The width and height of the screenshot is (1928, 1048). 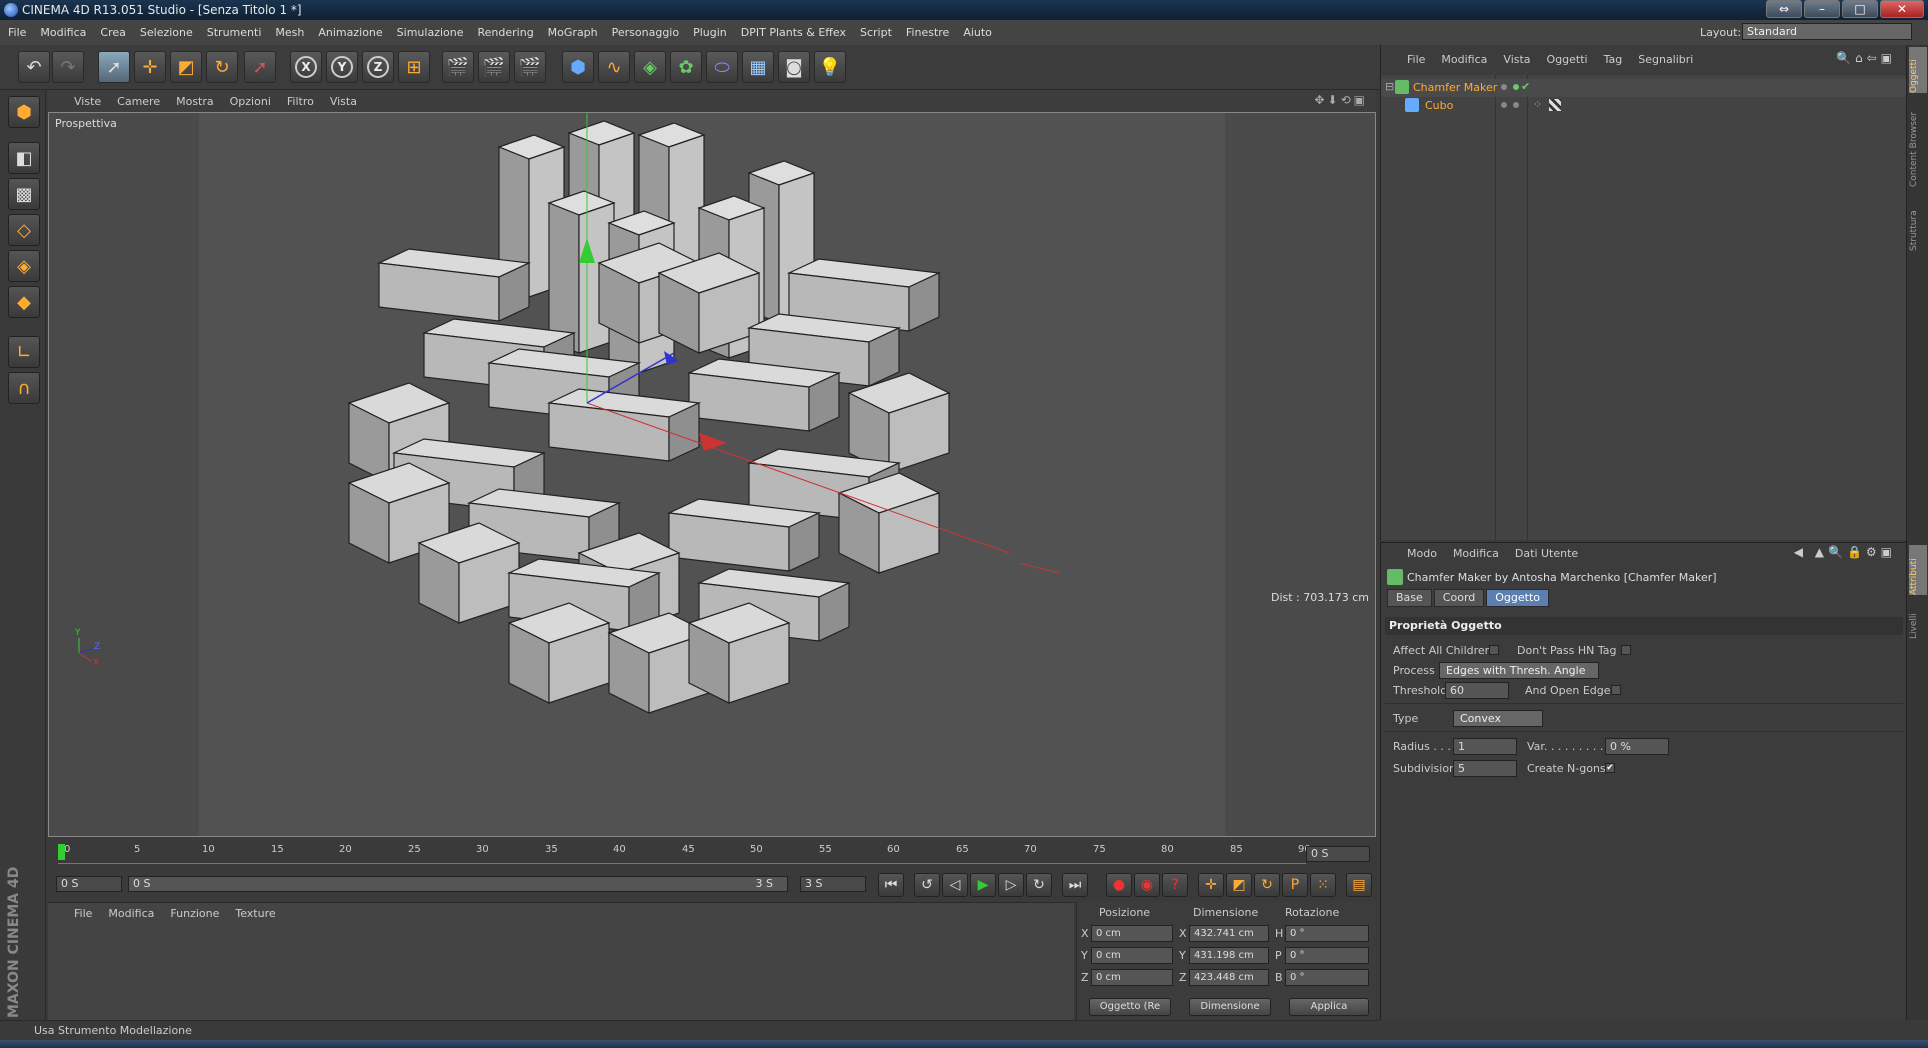 I want to click on collapse-icon: ⊟, so click(x=1389, y=86).